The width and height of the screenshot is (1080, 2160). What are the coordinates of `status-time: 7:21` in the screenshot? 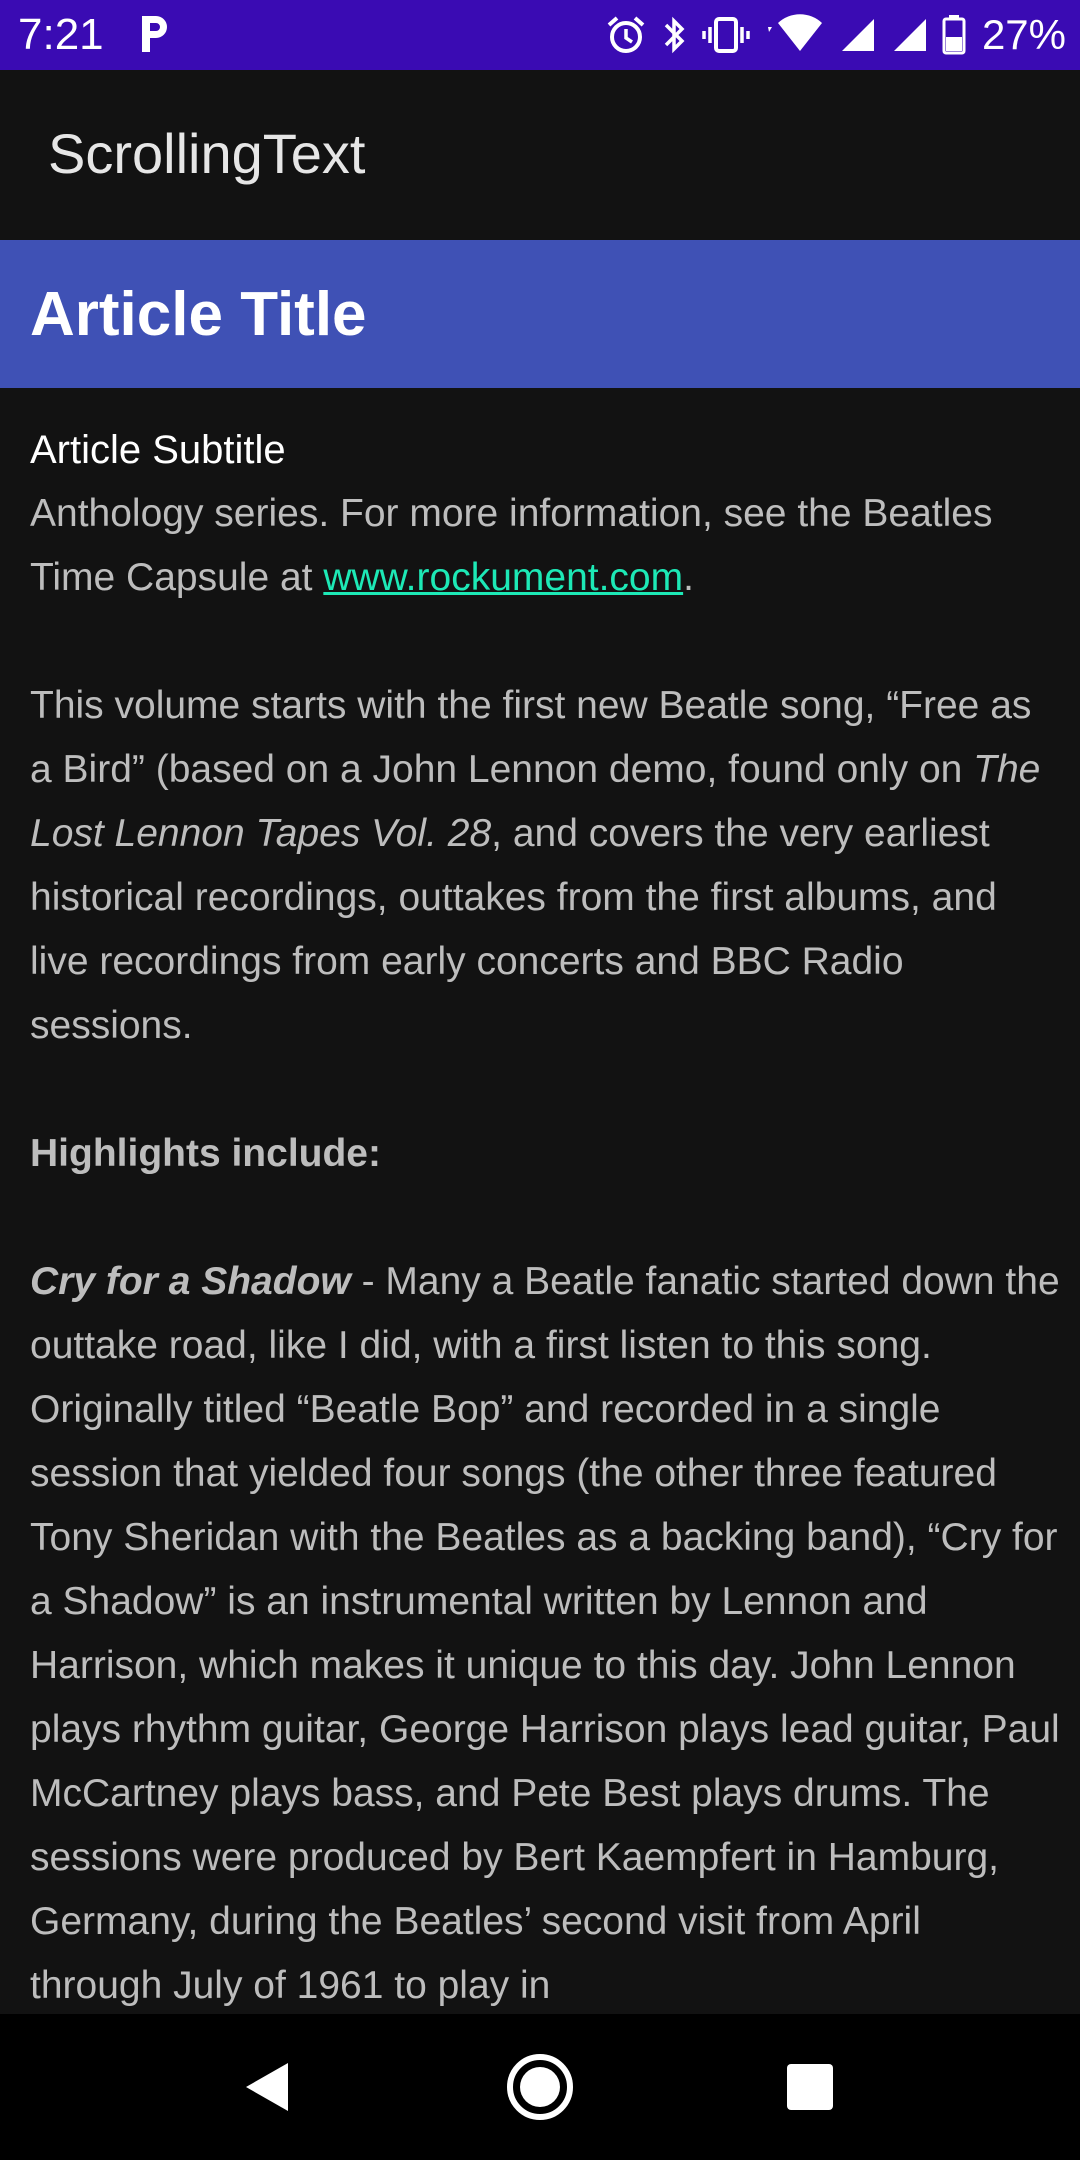 It's located at (61, 34).